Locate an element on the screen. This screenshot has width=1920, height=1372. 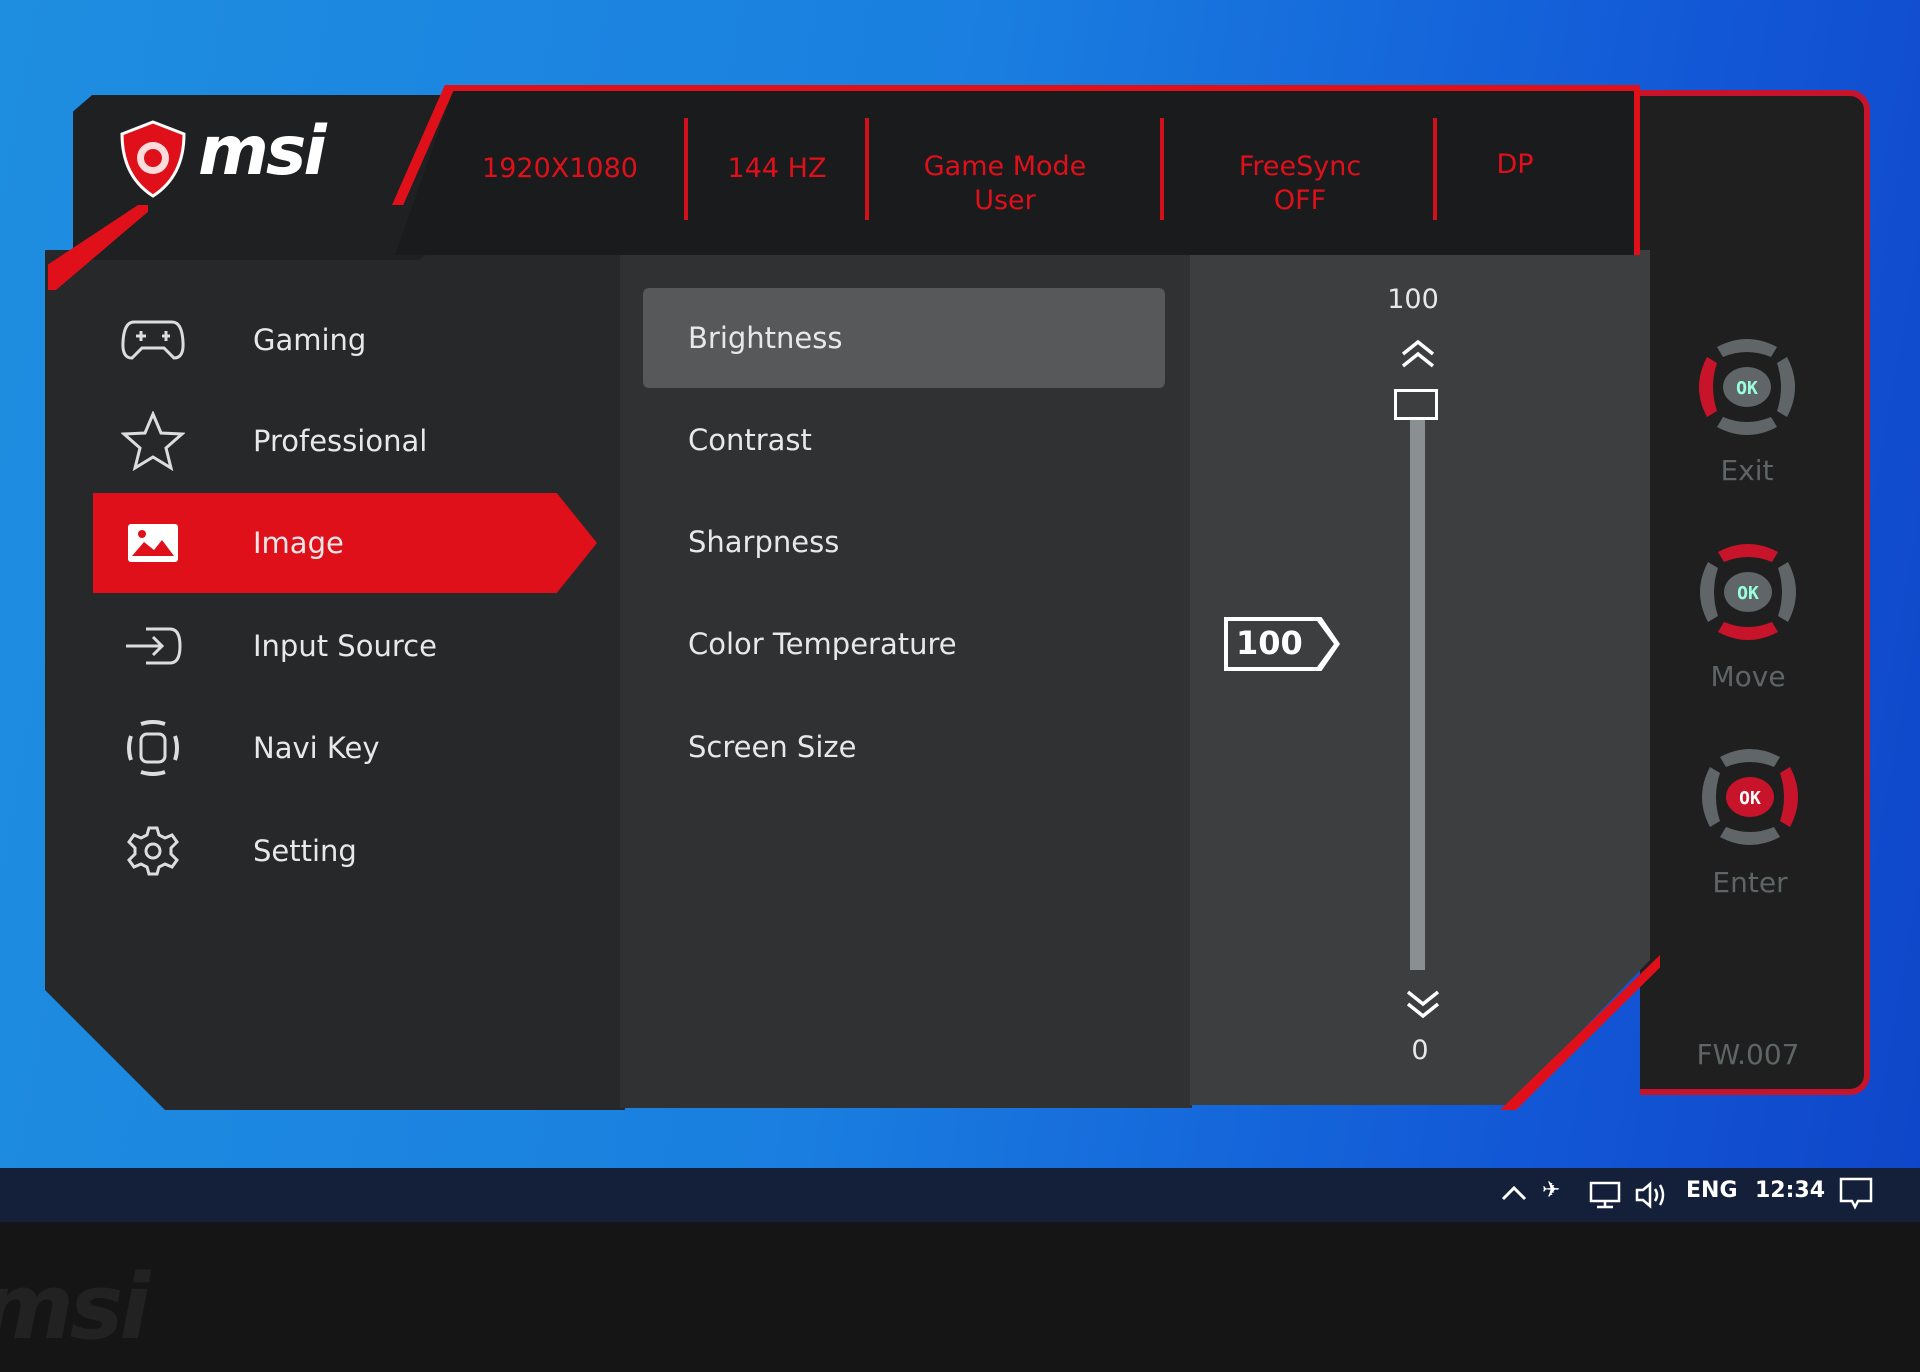
navi-key-enter-icon: OK is located at coordinates (1750, 797).